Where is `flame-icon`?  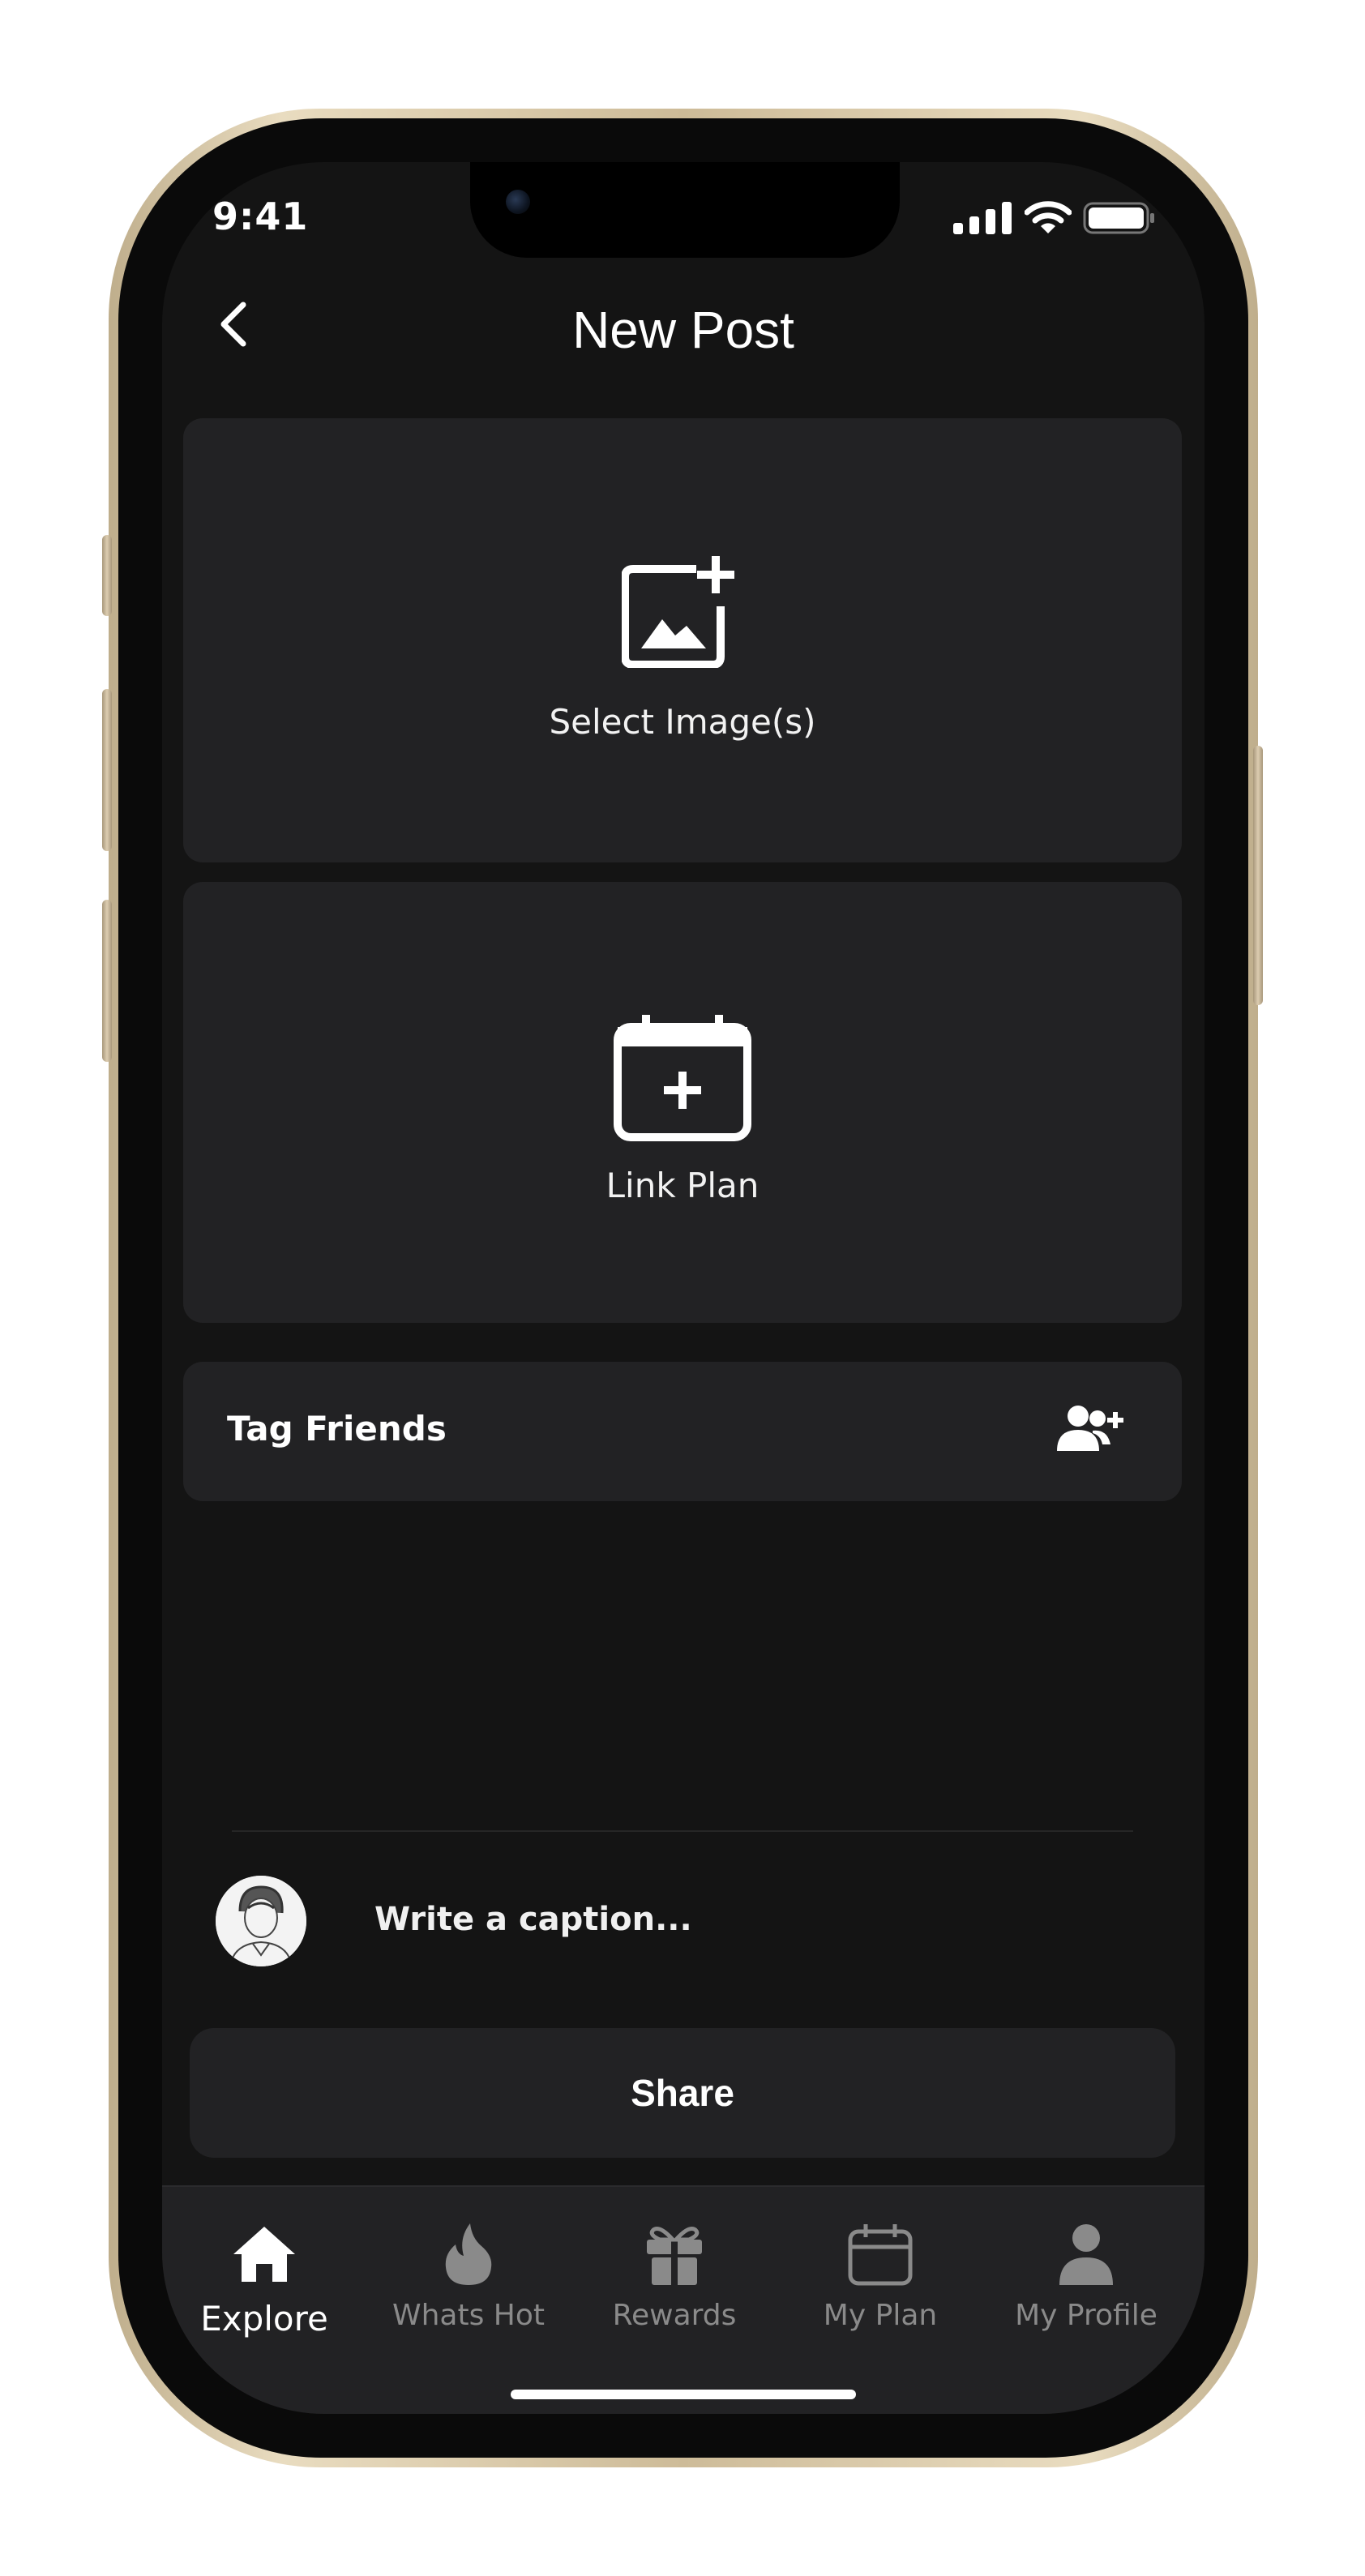
flame-icon is located at coordinates (469, 2254).